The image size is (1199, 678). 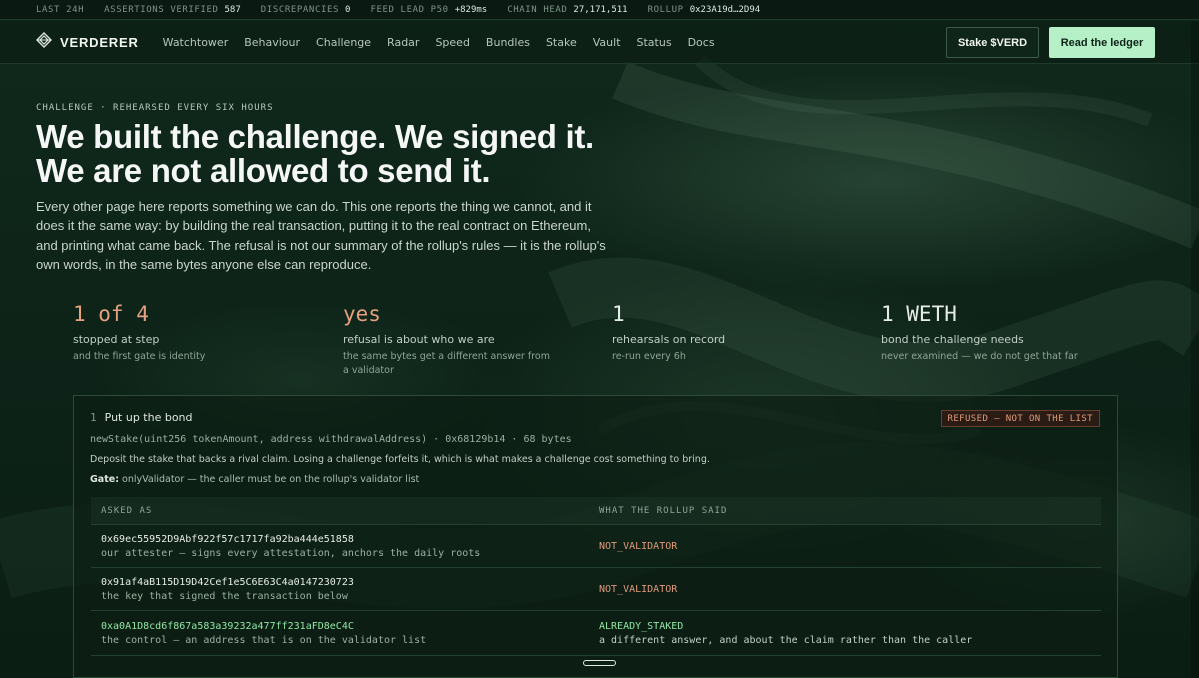 I want to click on rollup-response: ALREADY_STAKED, so click(x=641, y=626).